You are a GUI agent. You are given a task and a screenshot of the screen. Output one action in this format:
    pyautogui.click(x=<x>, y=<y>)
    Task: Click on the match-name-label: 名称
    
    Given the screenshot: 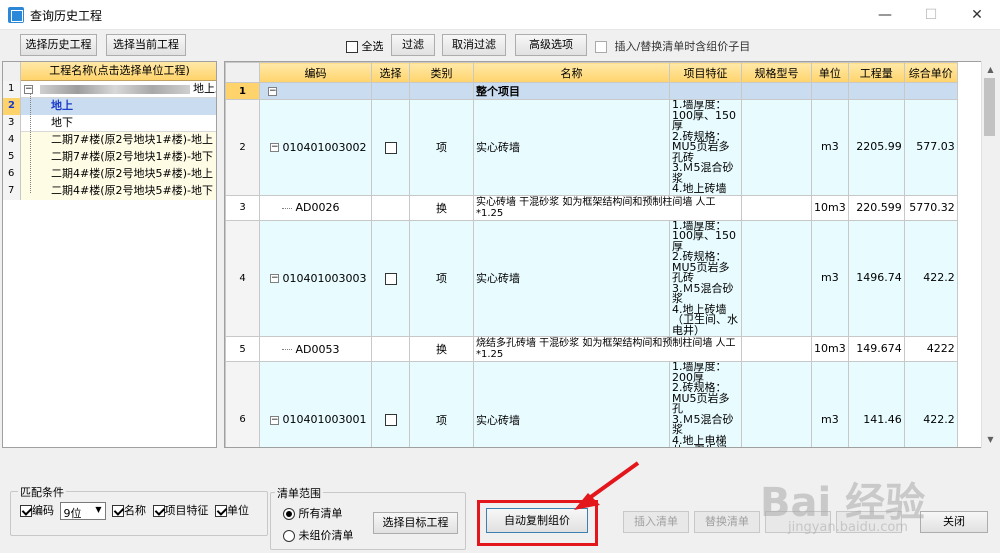 What is the action you would take?
    pyautogui.click(x=135, y=510)
    